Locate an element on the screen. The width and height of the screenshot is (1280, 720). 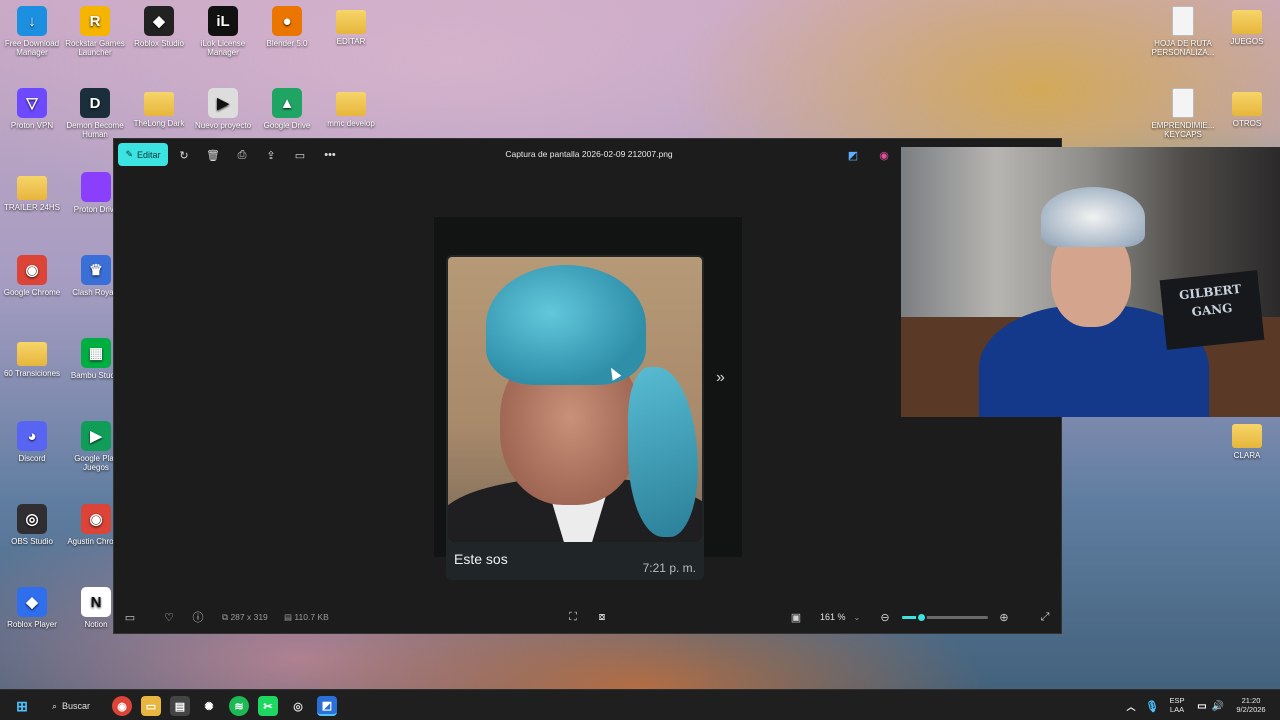
favorite-icon: ♡ is located at coordinates (169, 617).